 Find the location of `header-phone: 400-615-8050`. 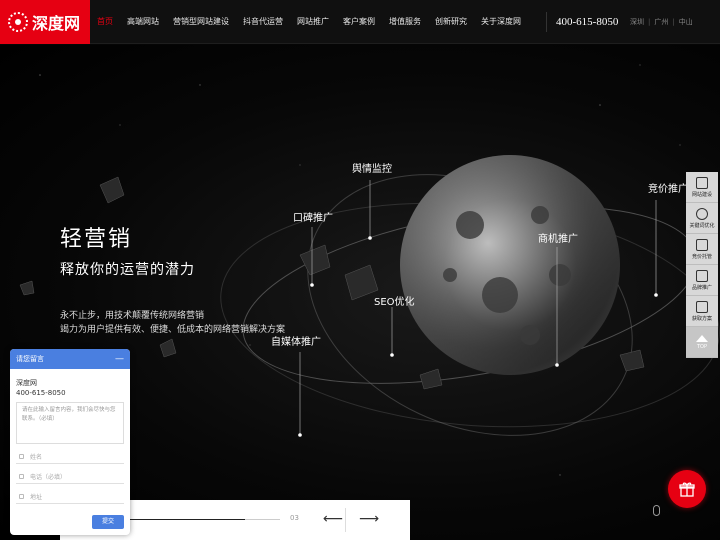

header-phone: 400-615-8050 is located at coordinates (587, 22).